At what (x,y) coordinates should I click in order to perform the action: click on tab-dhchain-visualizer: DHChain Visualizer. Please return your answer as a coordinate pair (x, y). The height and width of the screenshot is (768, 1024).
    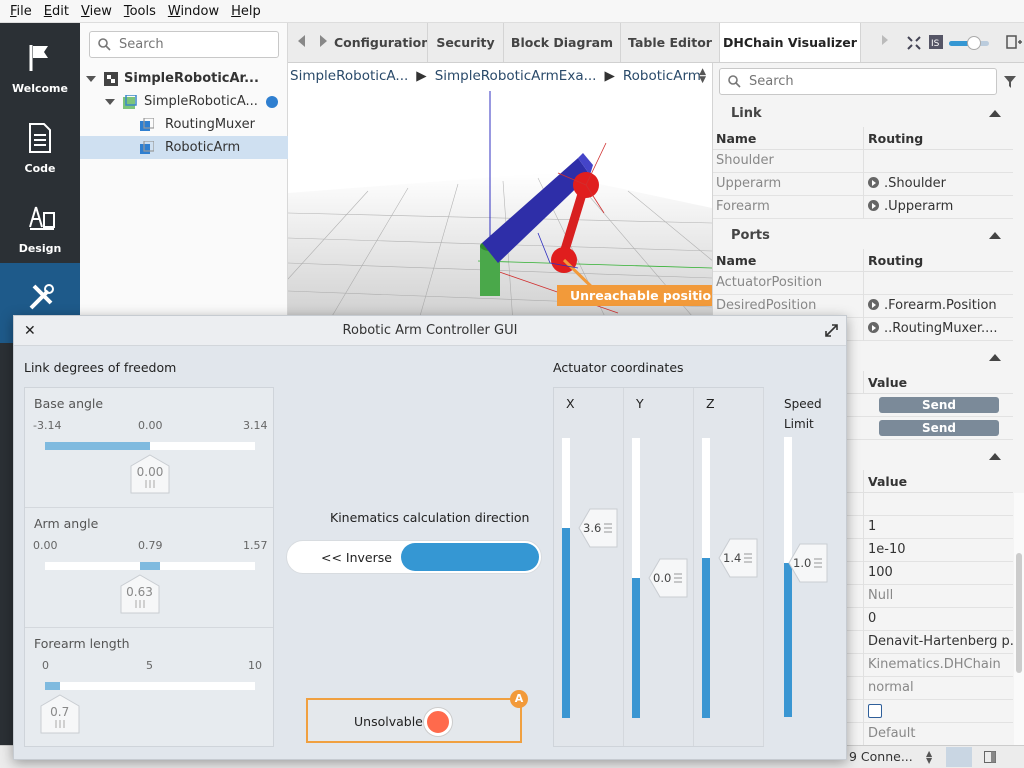
    Looking at the image, I should click on (790, 42).